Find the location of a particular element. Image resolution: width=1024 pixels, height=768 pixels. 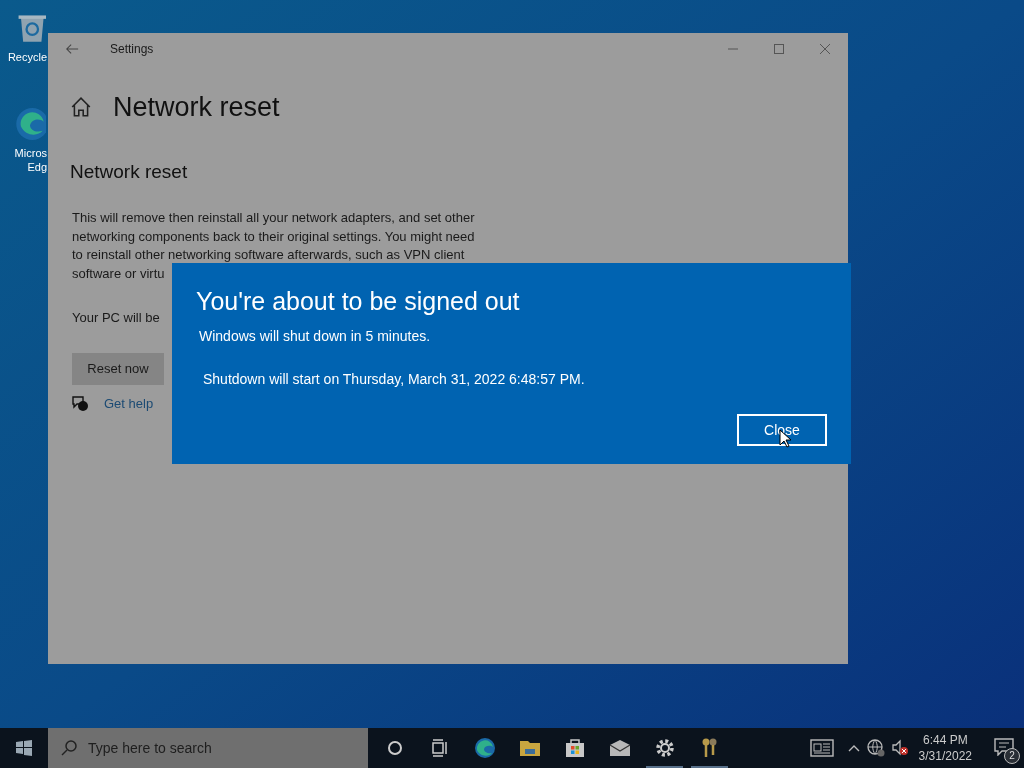

restart-note: Your PC will be is located at coordinates (116, 318).